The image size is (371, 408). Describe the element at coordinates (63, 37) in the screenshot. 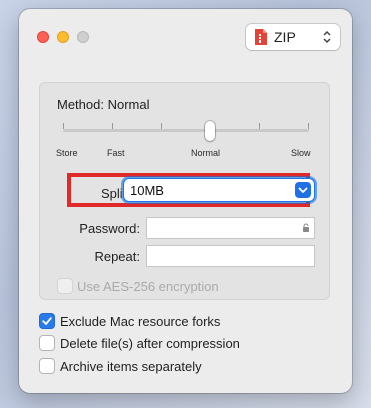

I see `minimize-window-button` at that location.